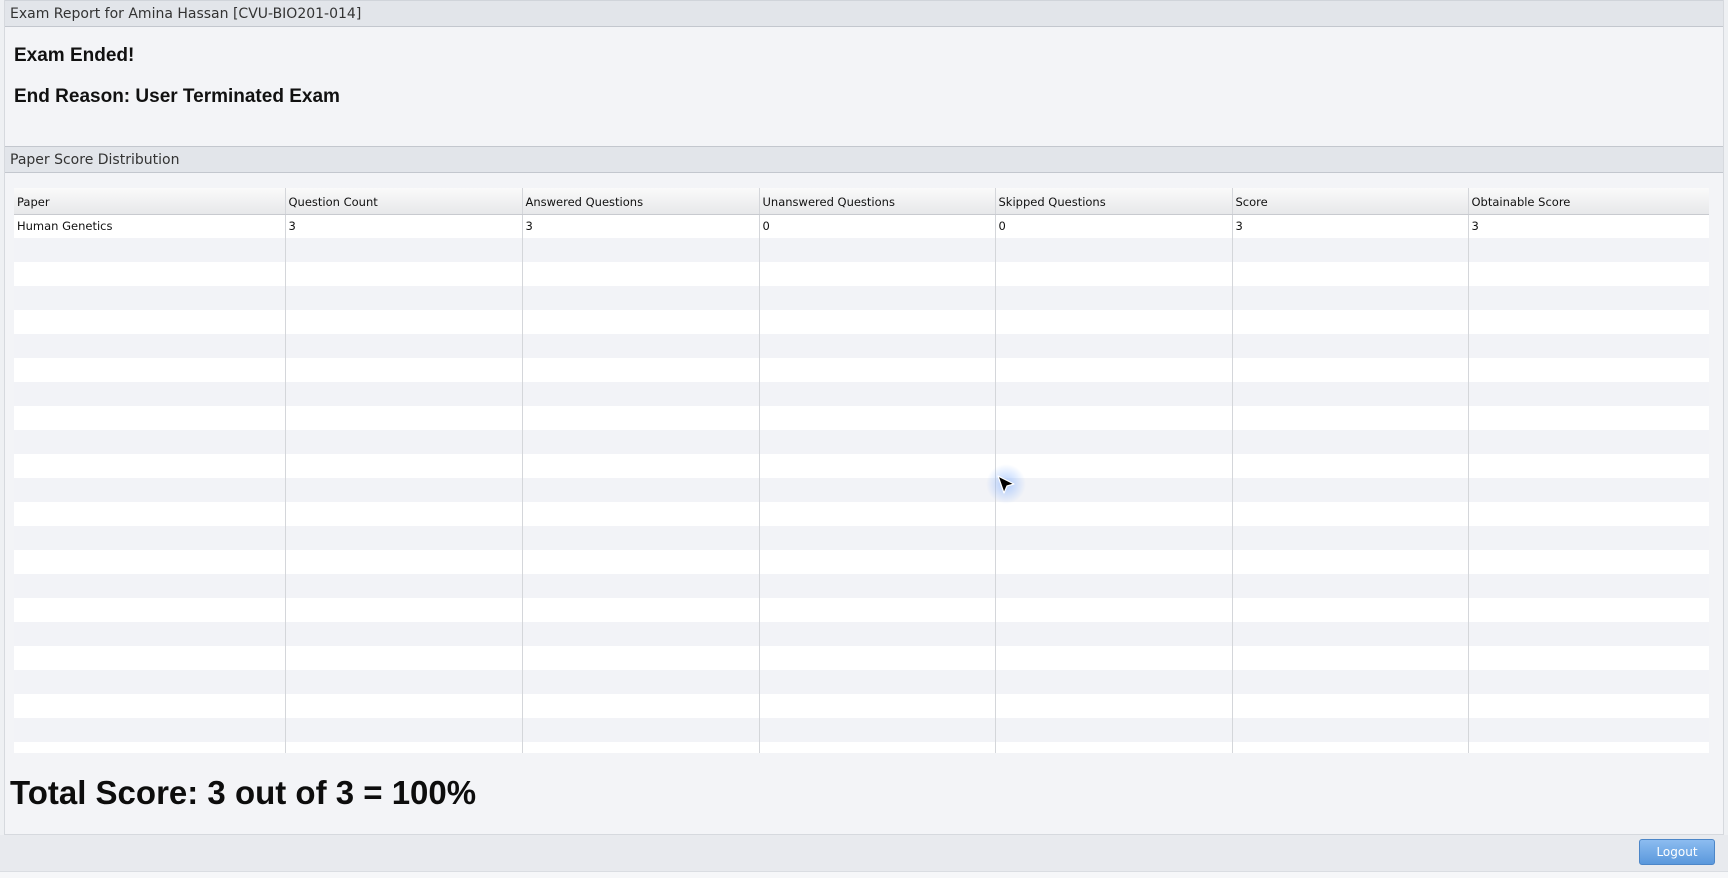 The width and height of the screenshot is (1728, 878). What do you see at coordinates (1588, 226) in the screenshot?
I see `cell-obtainable-score: 3` at bounding box center [1588, 226].